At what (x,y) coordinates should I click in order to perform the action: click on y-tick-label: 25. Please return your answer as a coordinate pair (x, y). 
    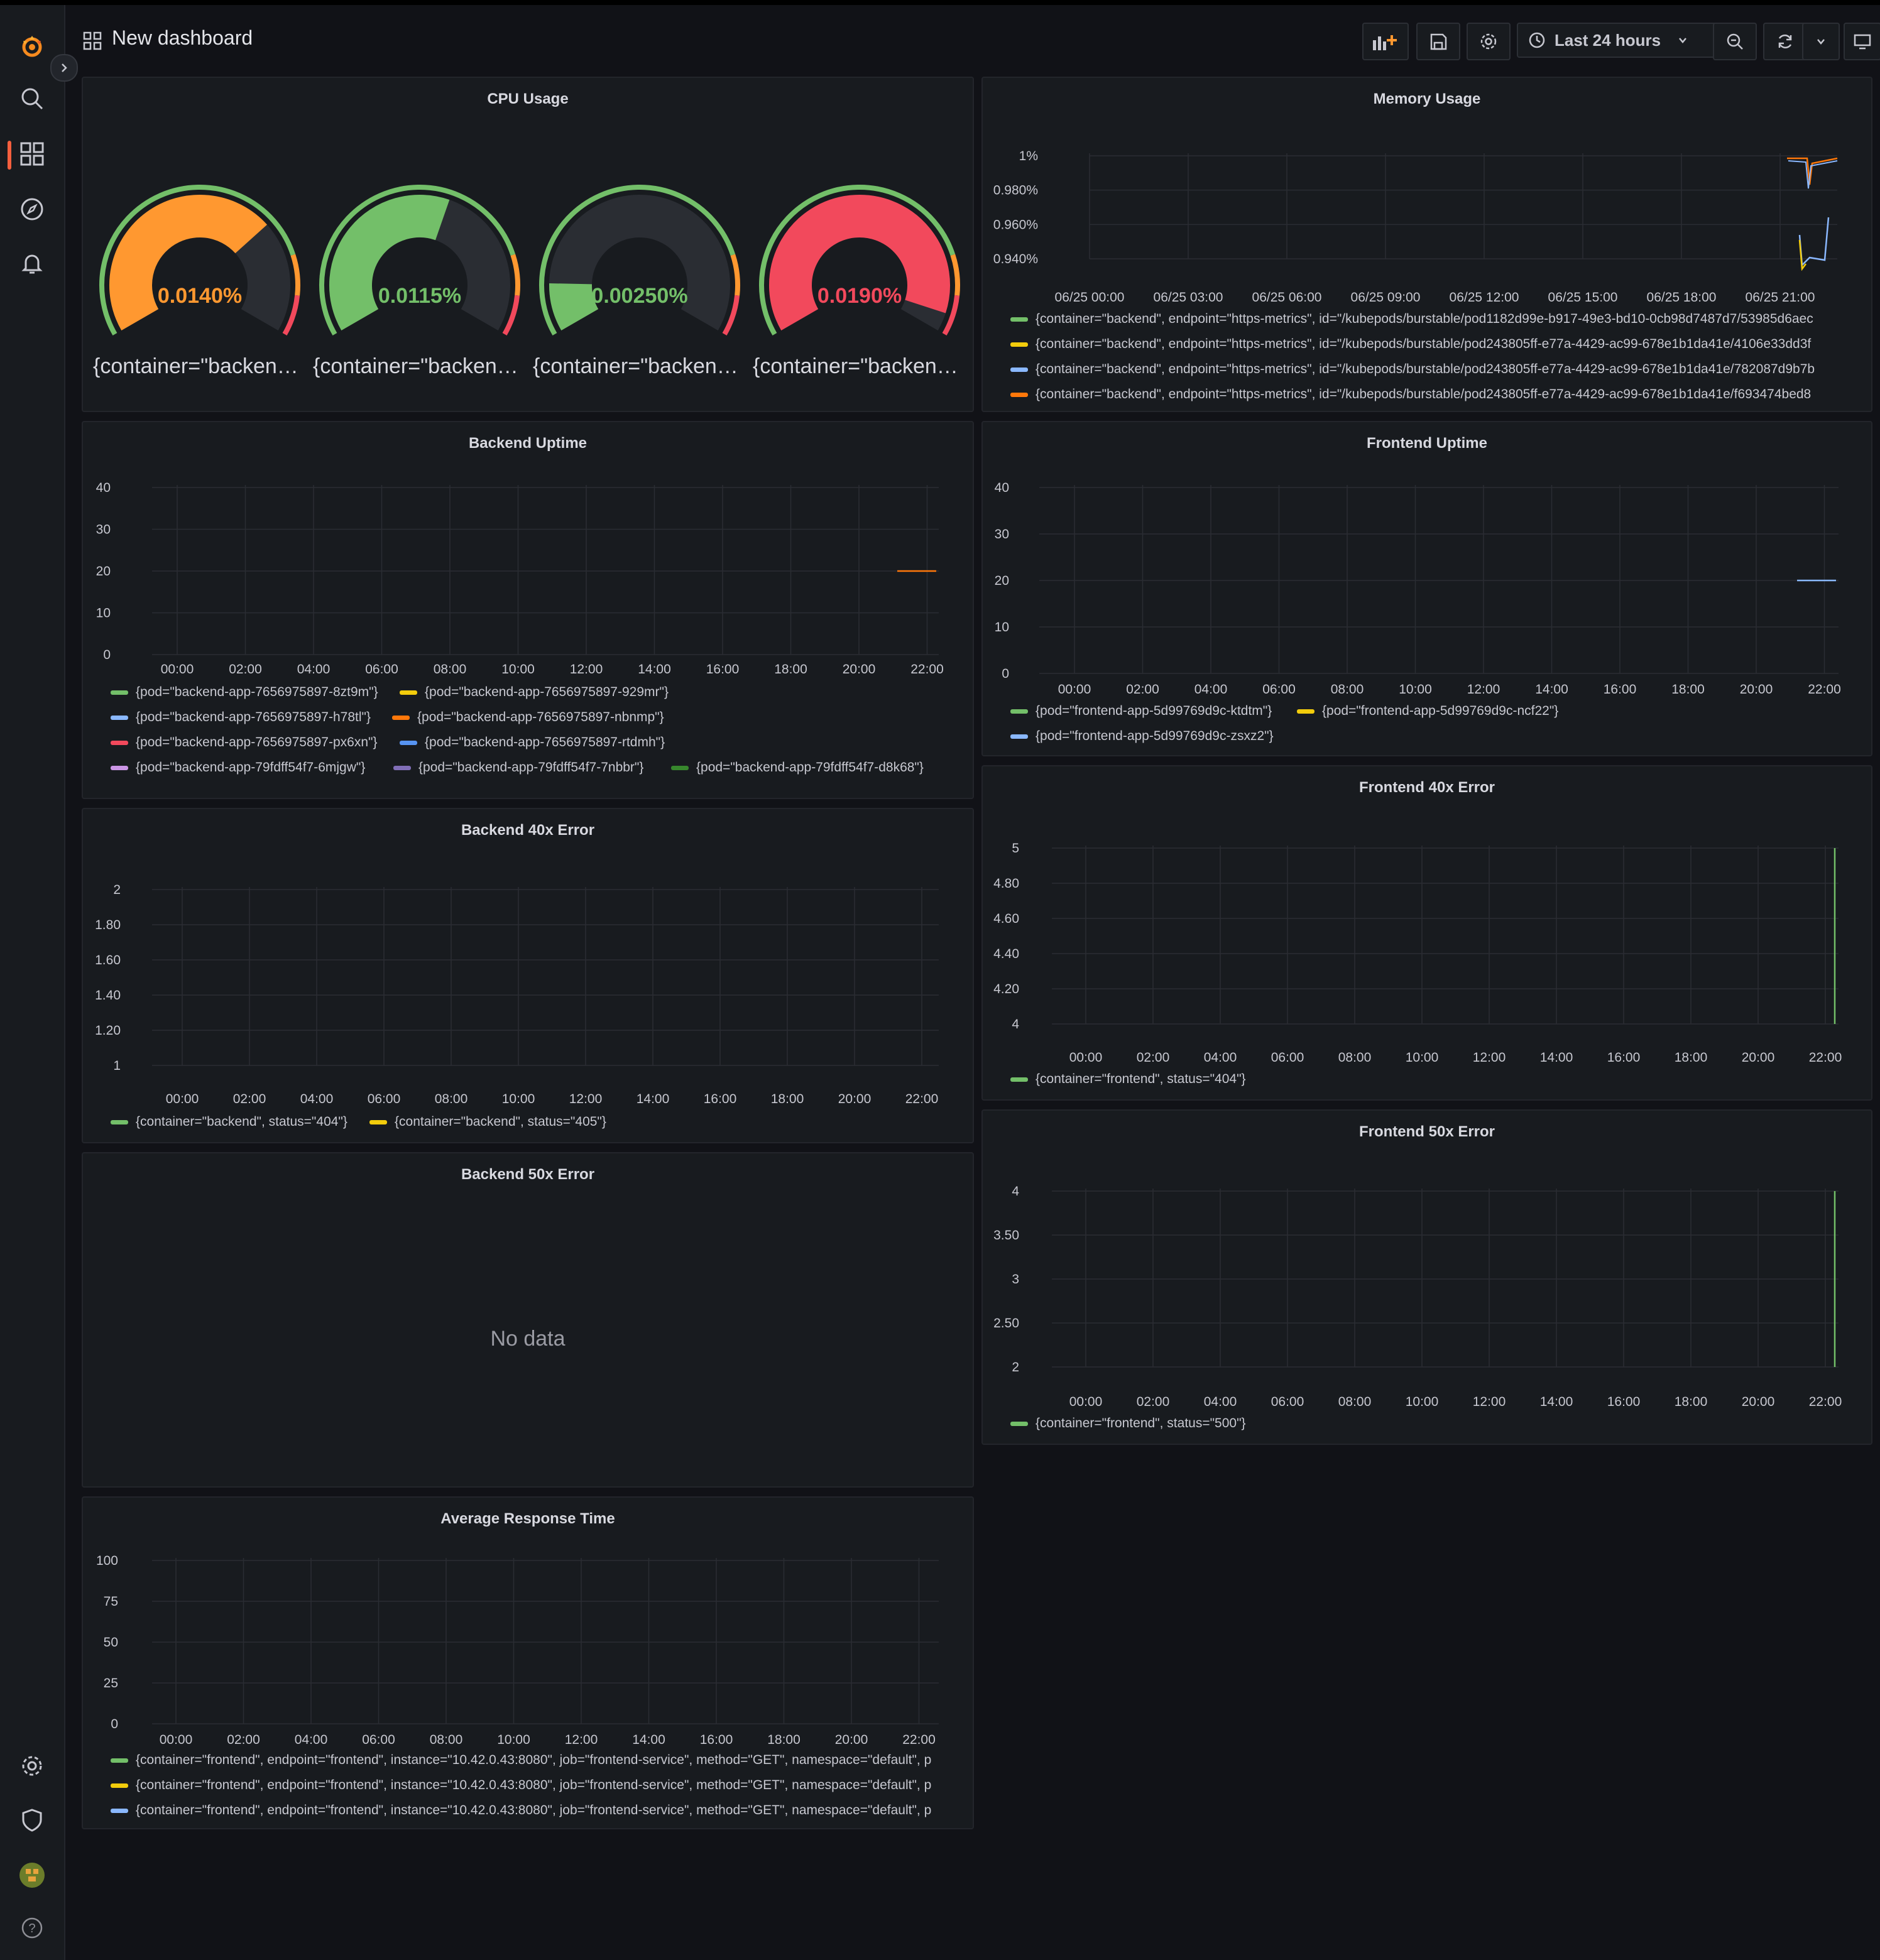
    Looking at the image, I should click on (111, 1683).